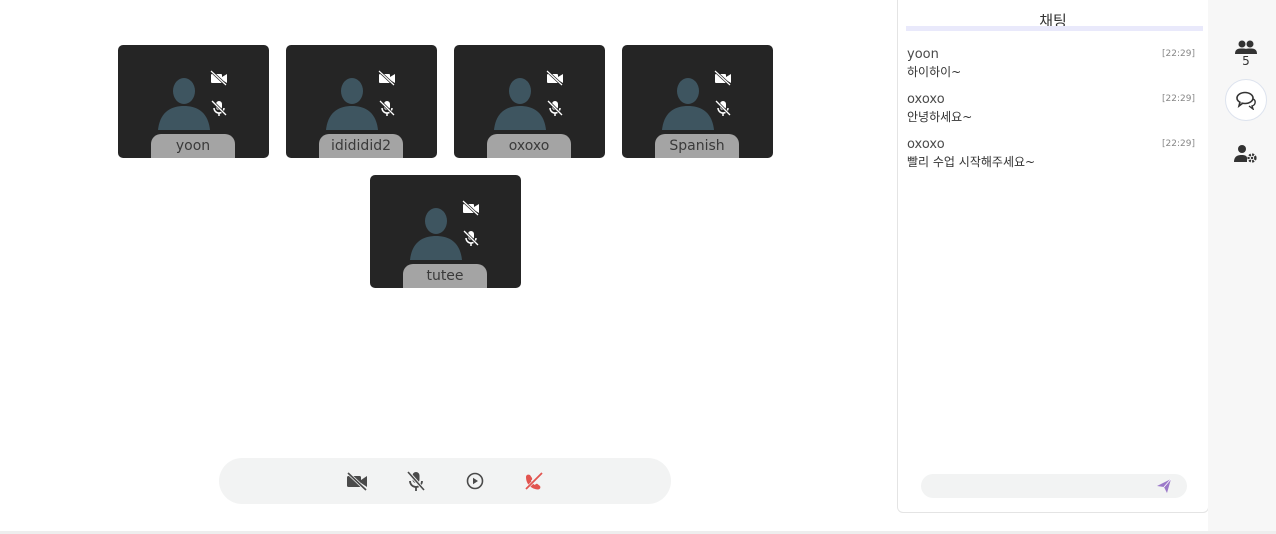 This screenshot has height=534, width=1276. I want to click on participant-tile-oxoxo: oxoxo, so click(529, 101).